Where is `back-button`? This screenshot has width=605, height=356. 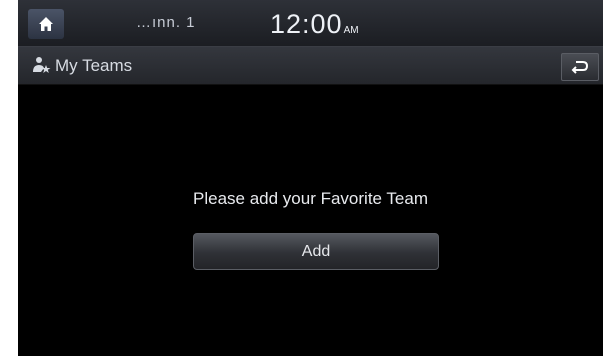 back-button is located at coordinates (580, 67).